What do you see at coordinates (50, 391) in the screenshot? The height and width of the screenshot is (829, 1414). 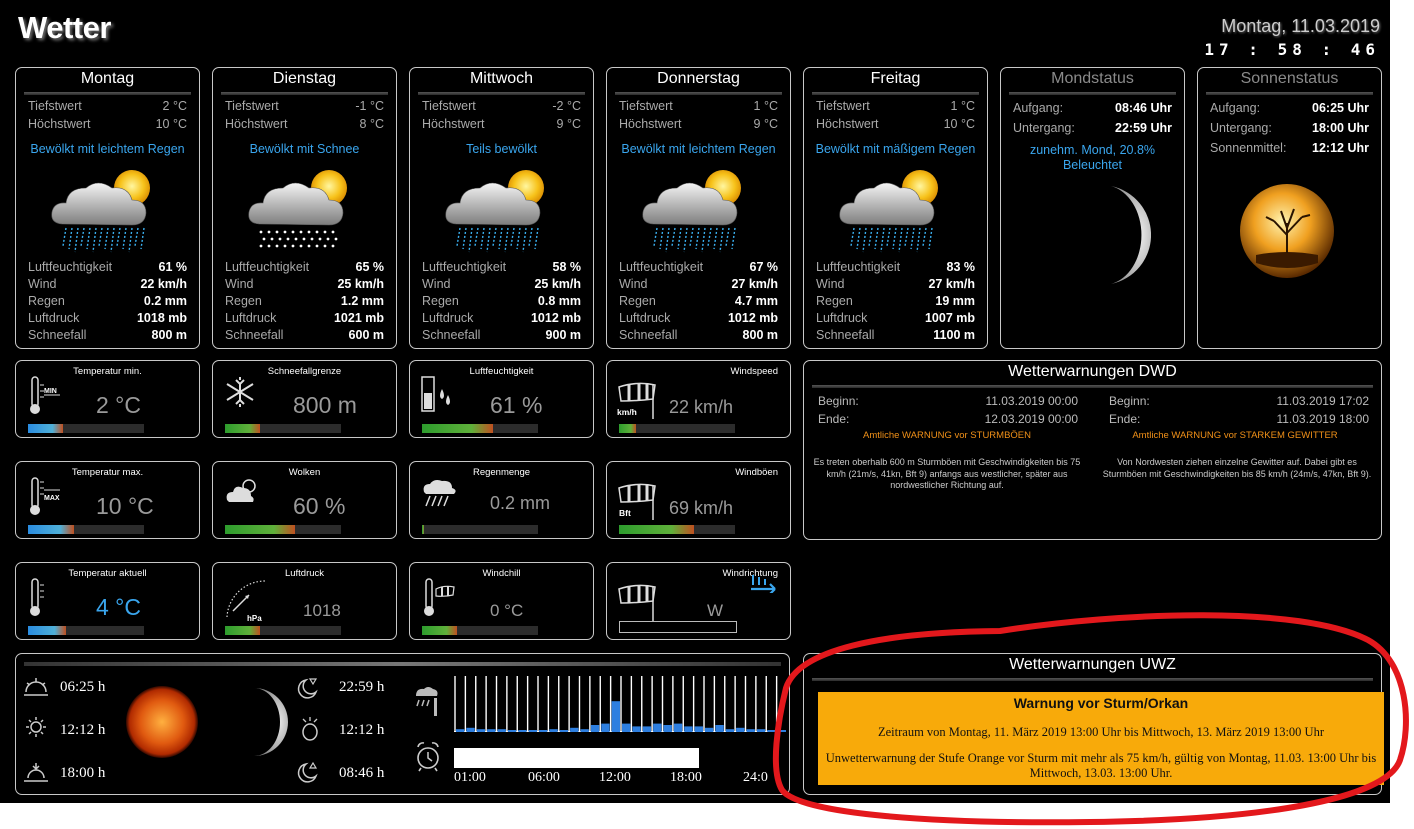 I see `svg-text: MIN` at bounding box center [50, 391].